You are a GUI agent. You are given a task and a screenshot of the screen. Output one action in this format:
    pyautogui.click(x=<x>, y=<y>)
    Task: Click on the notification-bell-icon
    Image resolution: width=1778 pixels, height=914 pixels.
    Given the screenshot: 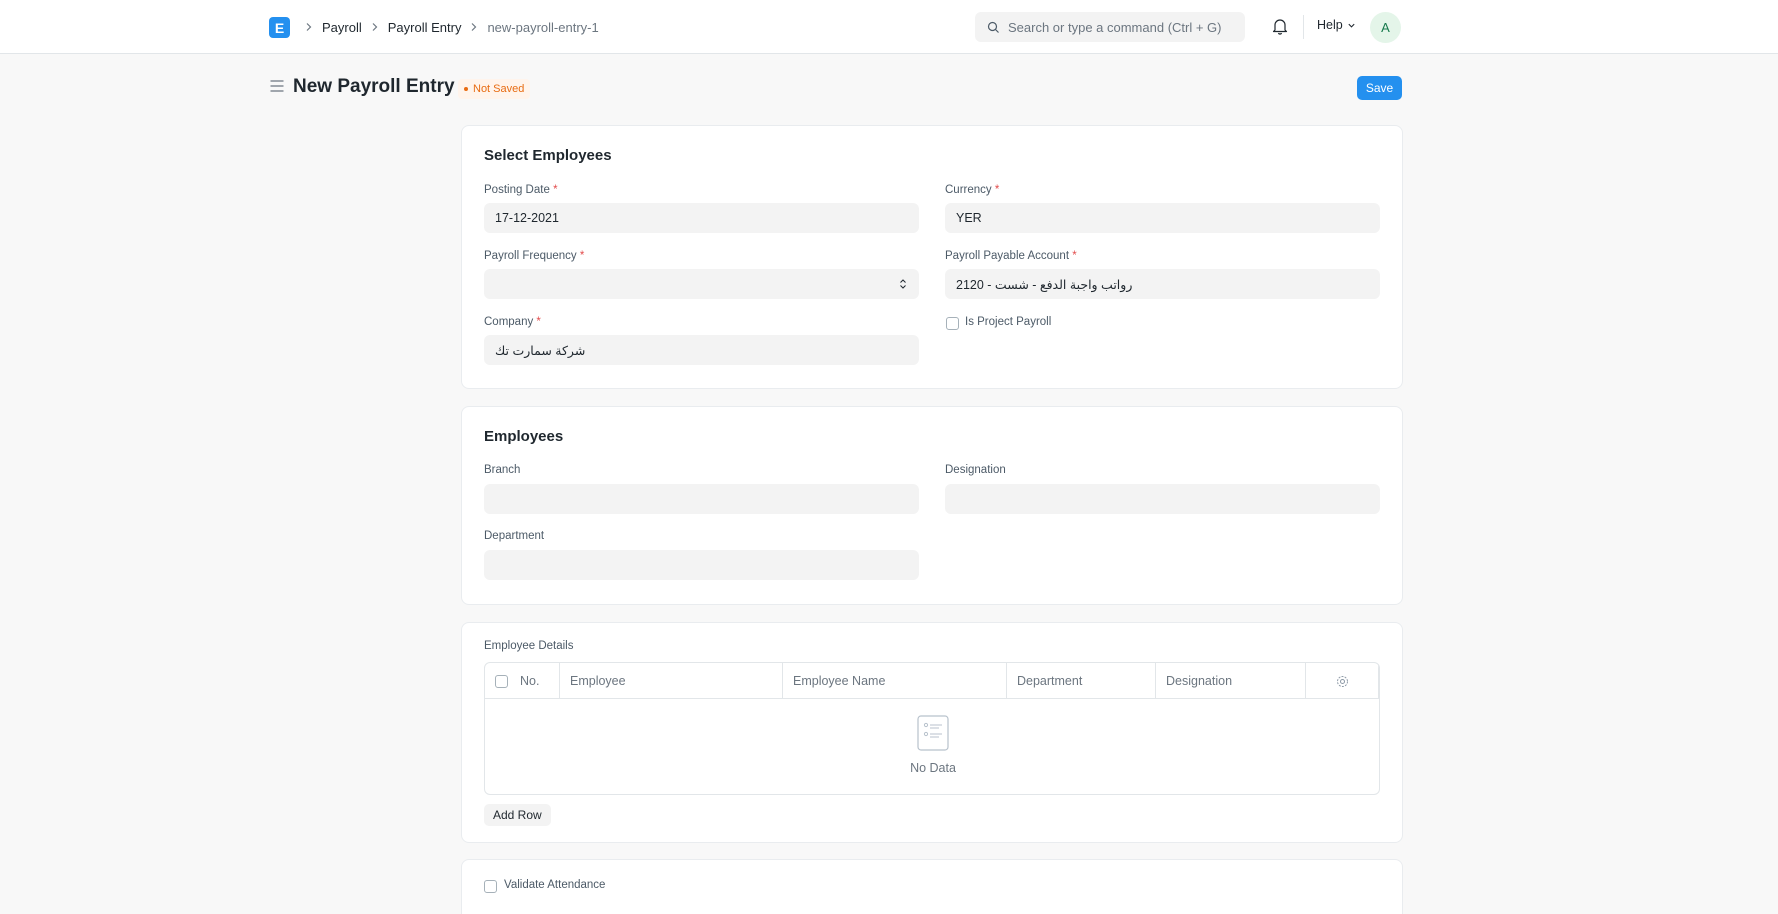 What is the action you would take?
    pyautogui.click(x=1280, y=27)
    